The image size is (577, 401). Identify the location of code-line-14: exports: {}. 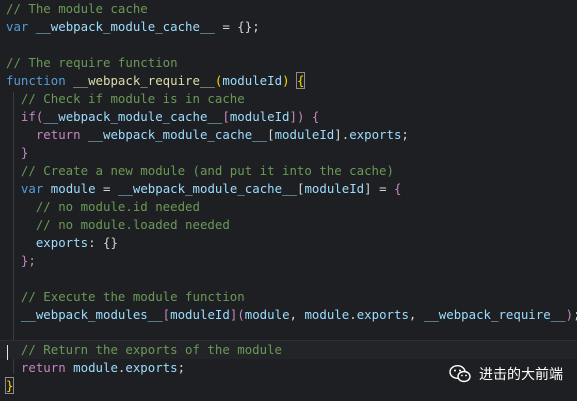
(76, 242).